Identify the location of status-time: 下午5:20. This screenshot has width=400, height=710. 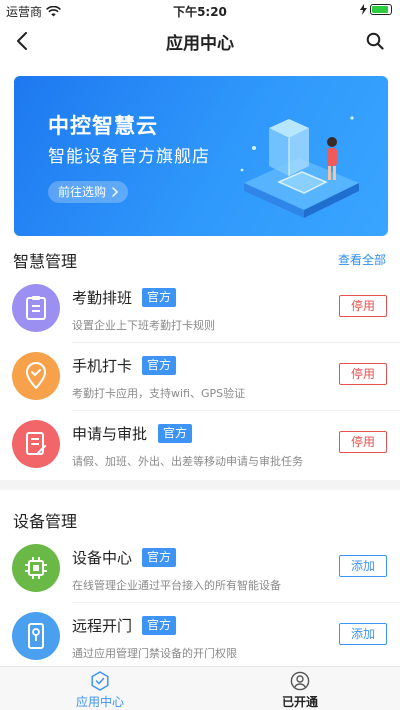
(200, 12).